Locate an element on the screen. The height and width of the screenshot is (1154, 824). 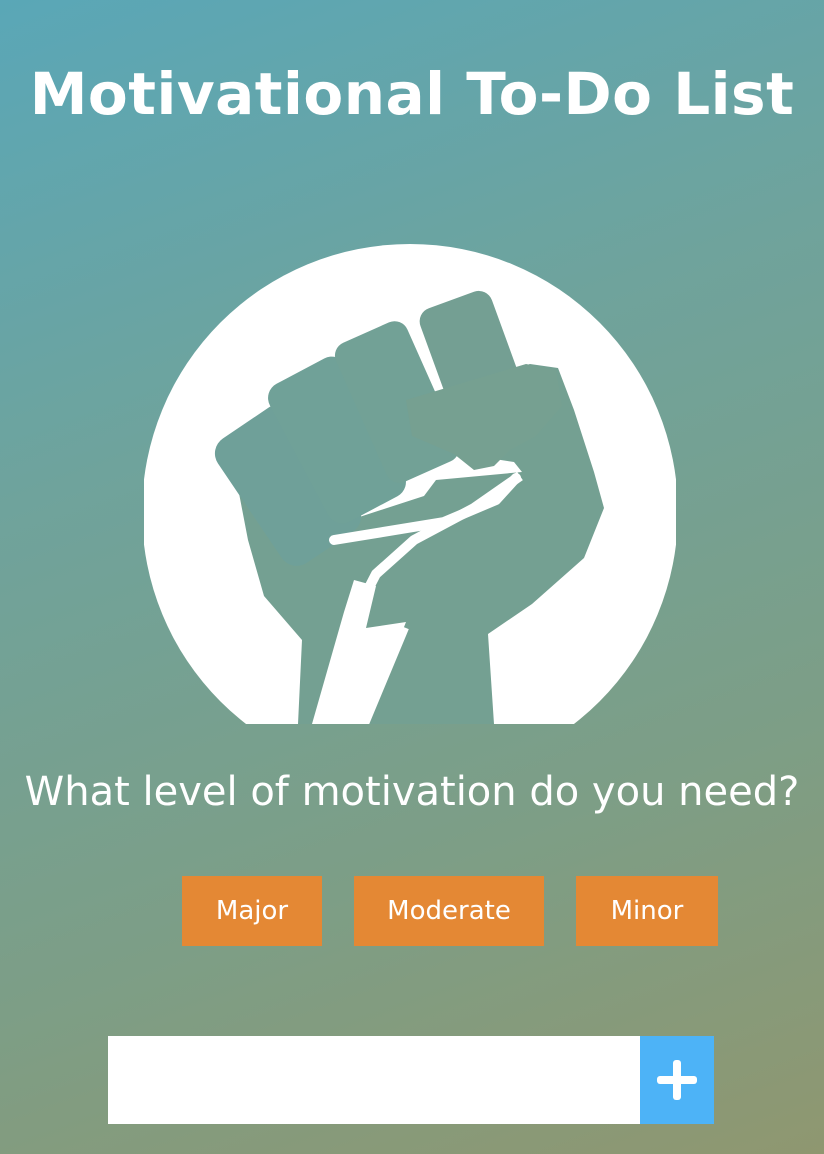
task-input is located at coordinates (374, 1080).